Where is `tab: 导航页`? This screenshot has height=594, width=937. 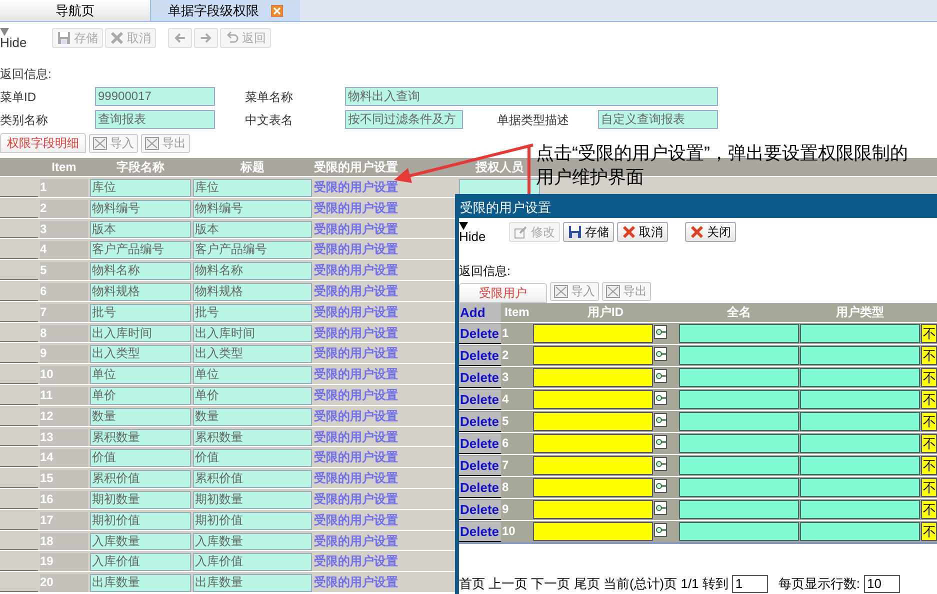 tab: 导航页 is located at coordinates (75, 10).